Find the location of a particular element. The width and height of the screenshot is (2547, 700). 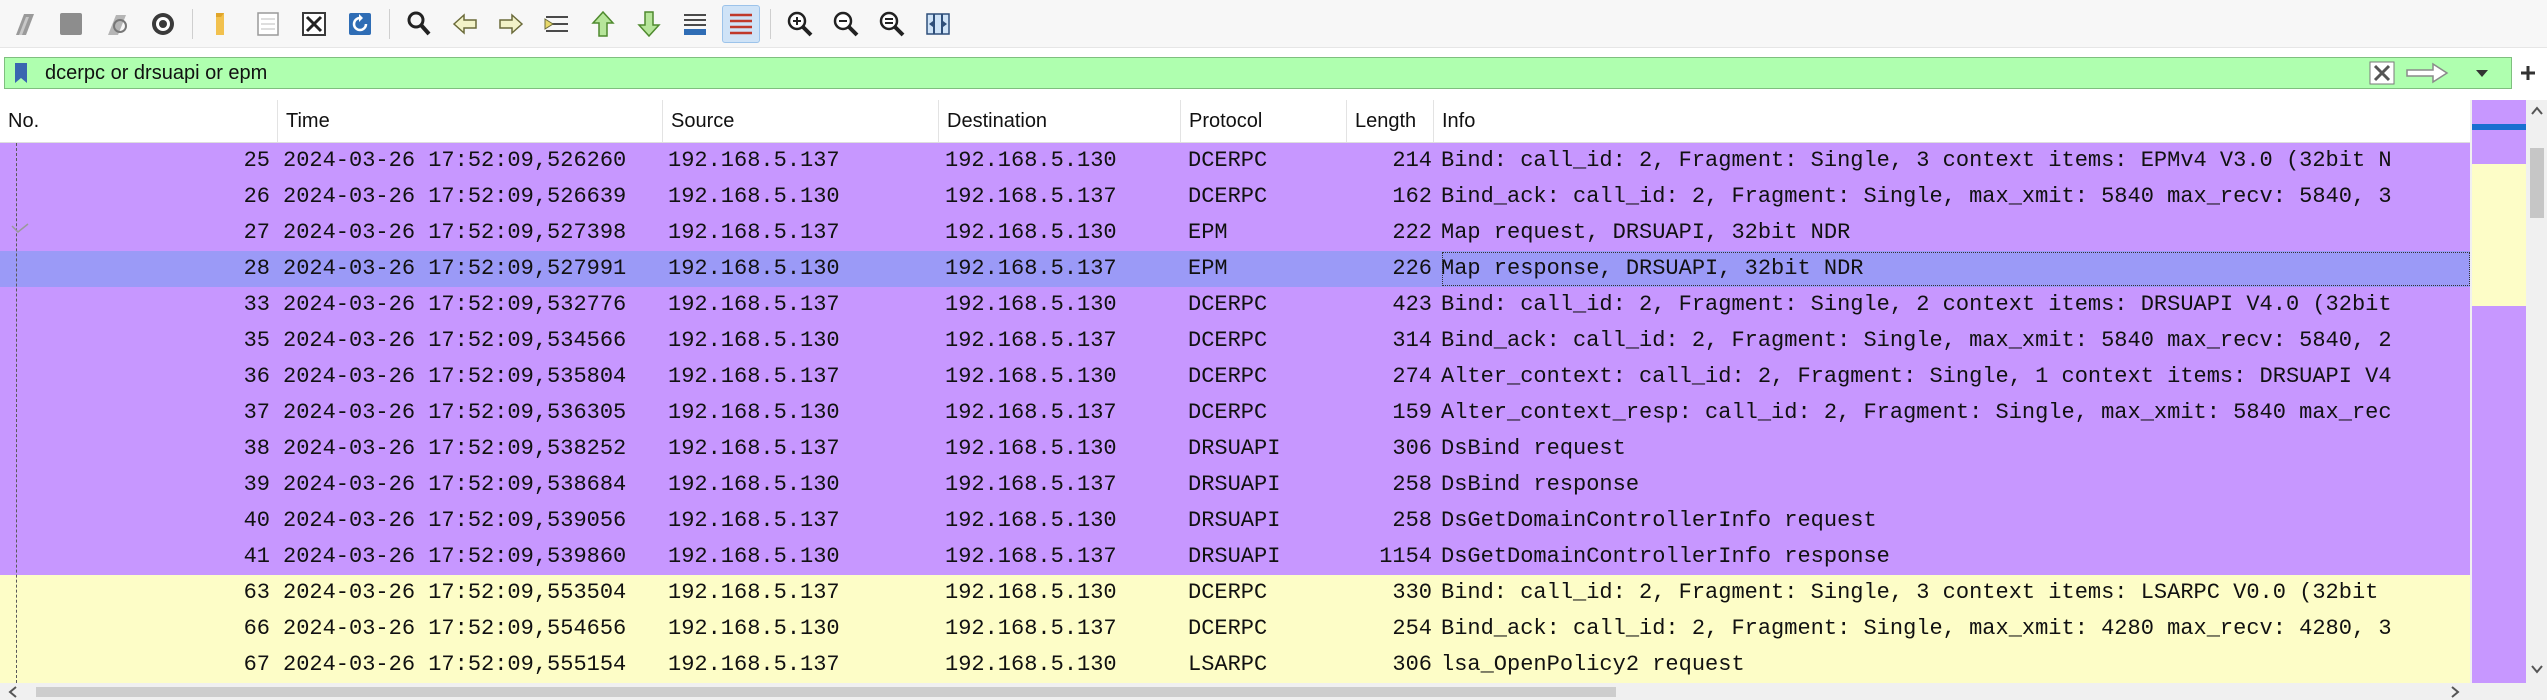

packet-protocol: LSARPC is located at coordinates (1228, 664).